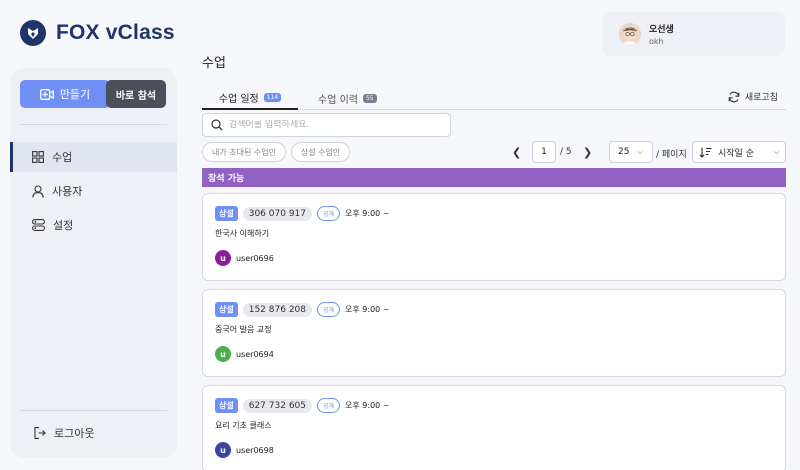 Image resolution: width=800 pixels, height=470 pixels. I want to click on refresh-icon, so click(734, 96).